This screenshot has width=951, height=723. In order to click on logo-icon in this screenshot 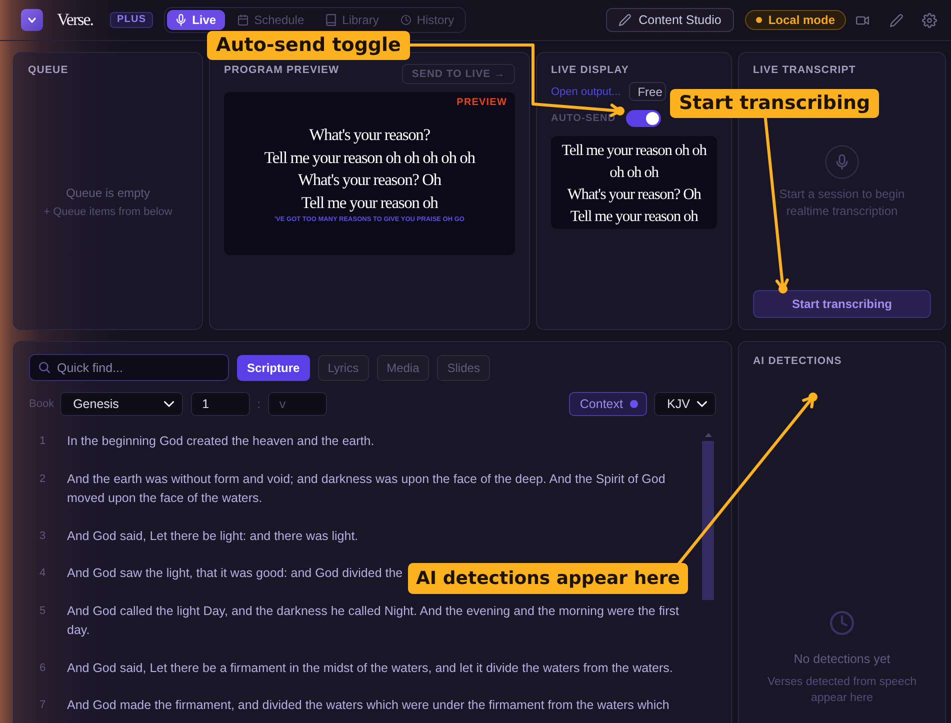, I will do `click(32, 20)`.